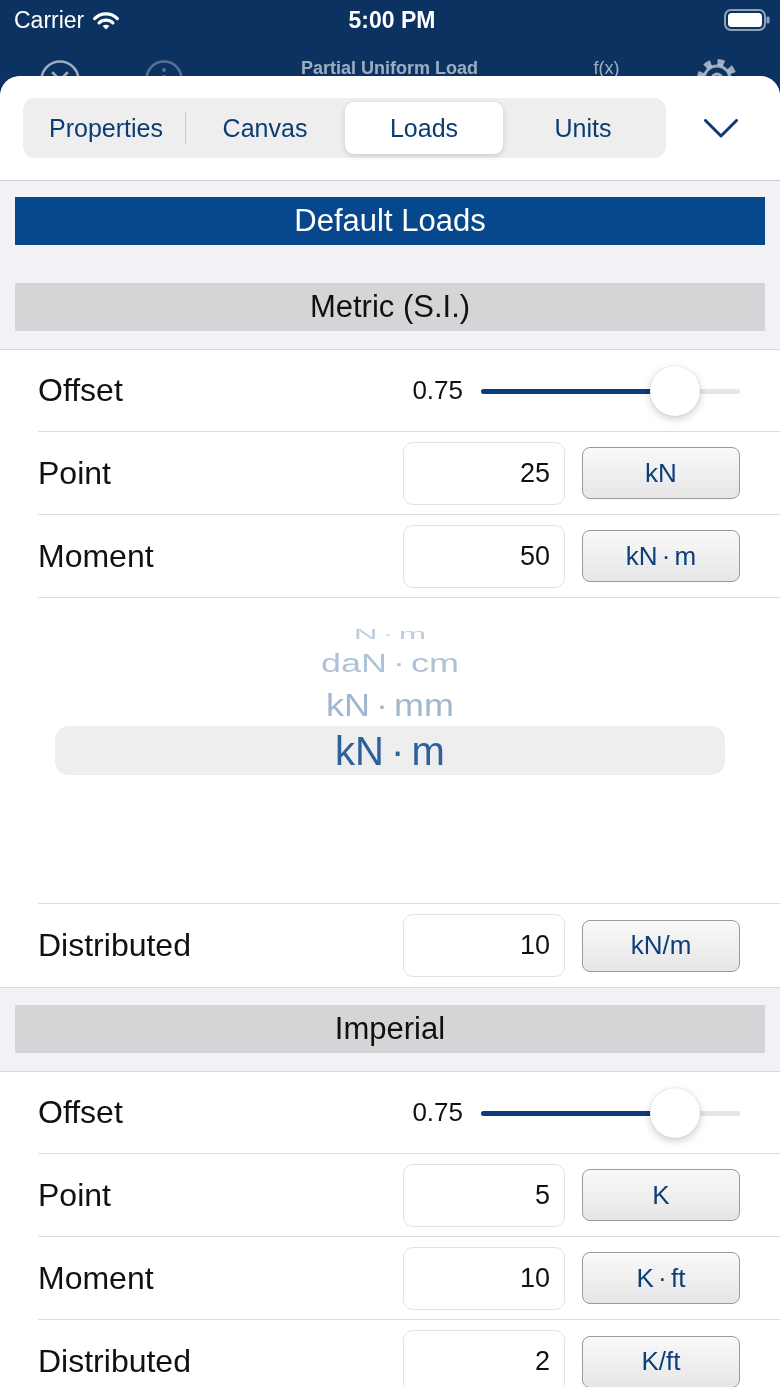  I want to click on tab: Units, so click(583, 128).